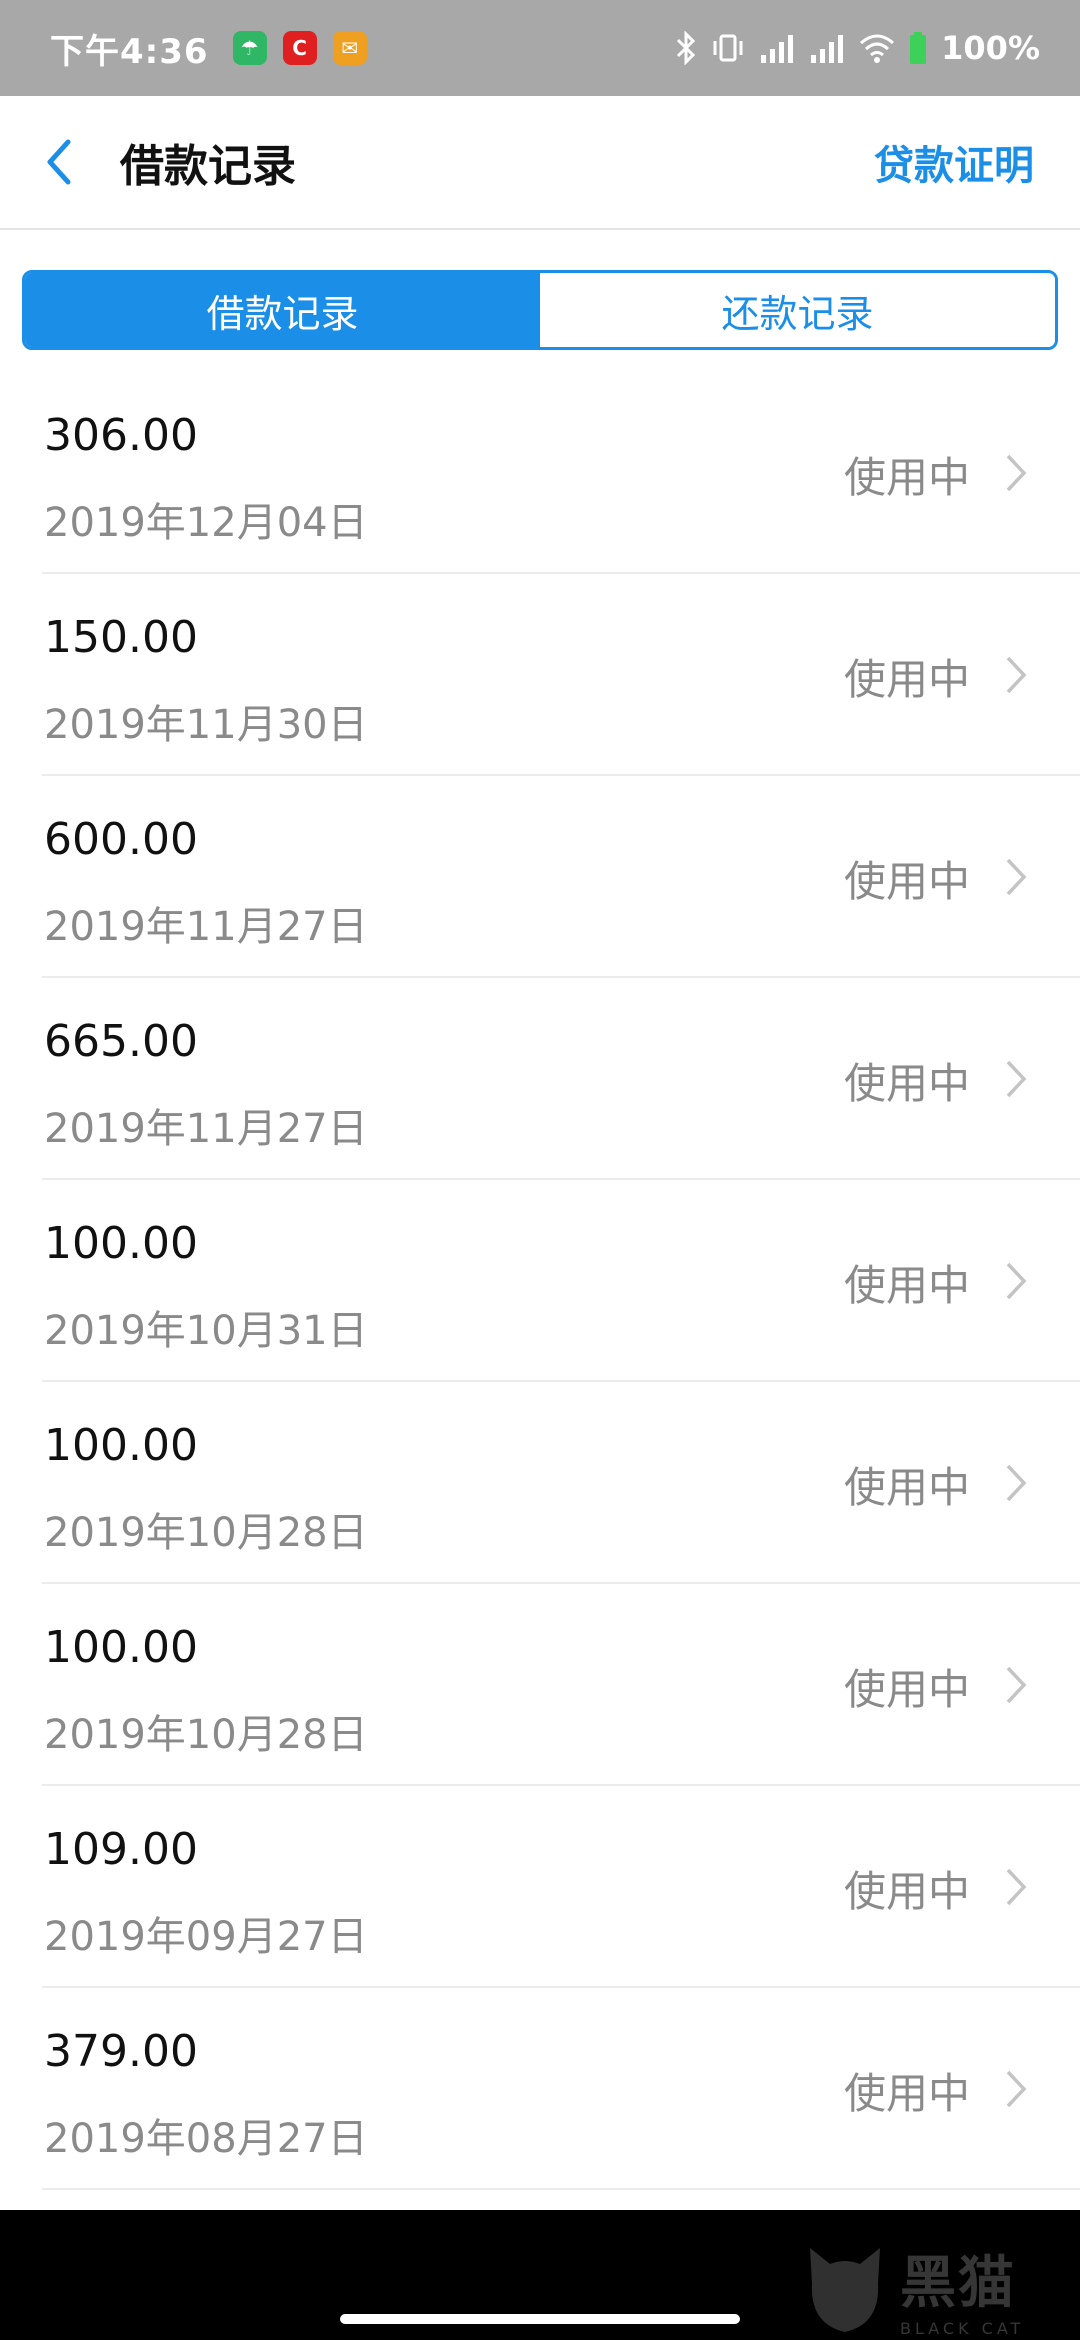  What do you see at coordinates (728, 48) in the screenshot?
I see `vibrate-icon` at bounding box center [728, 48].